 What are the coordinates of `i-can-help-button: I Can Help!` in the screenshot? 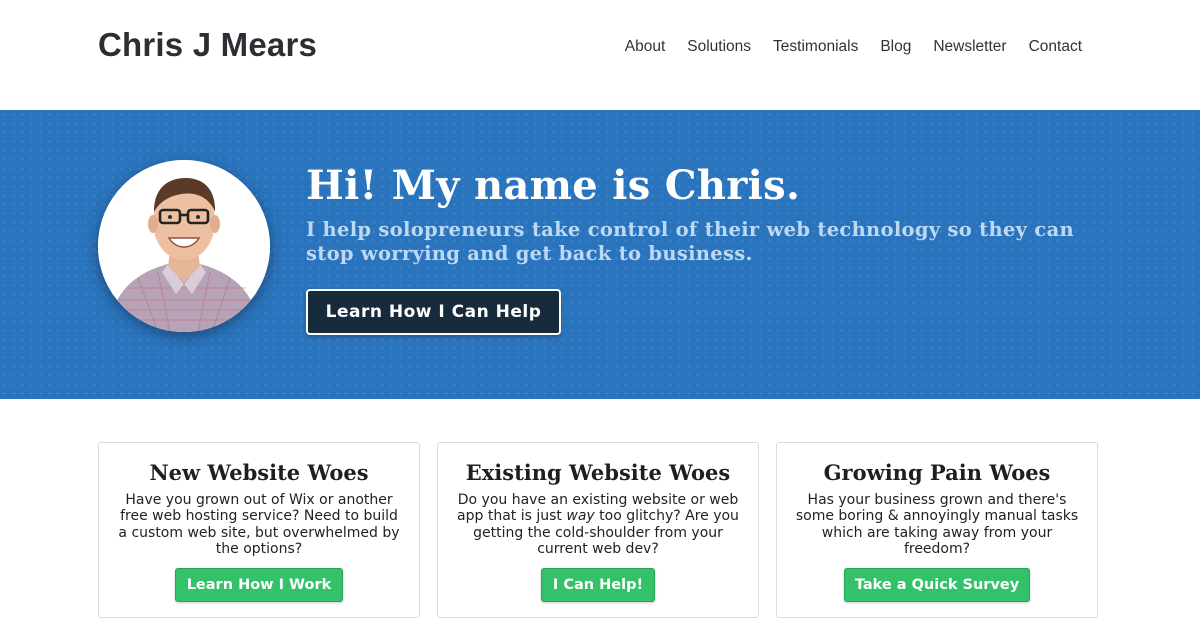 It's located at (598, 585).